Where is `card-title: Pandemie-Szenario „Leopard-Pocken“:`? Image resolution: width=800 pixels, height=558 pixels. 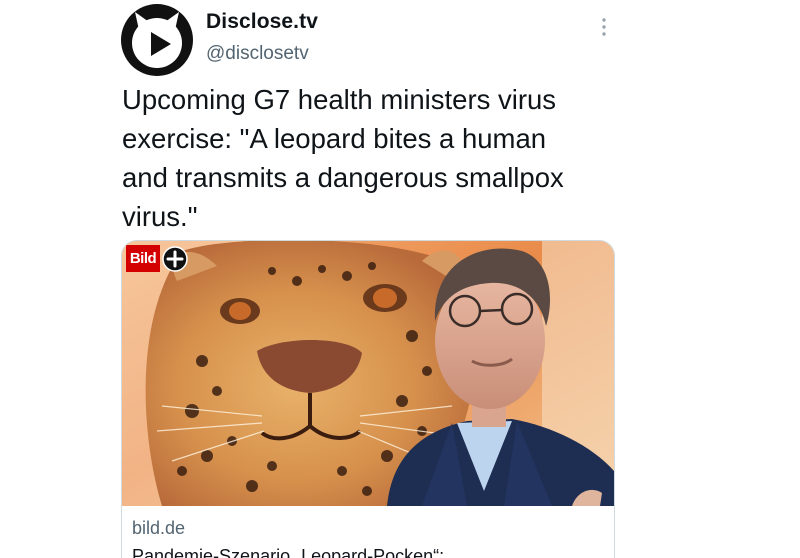
card-title: Pandemie-Szenario „Leopard-Pocken“: is located at coordinates (288, 552).